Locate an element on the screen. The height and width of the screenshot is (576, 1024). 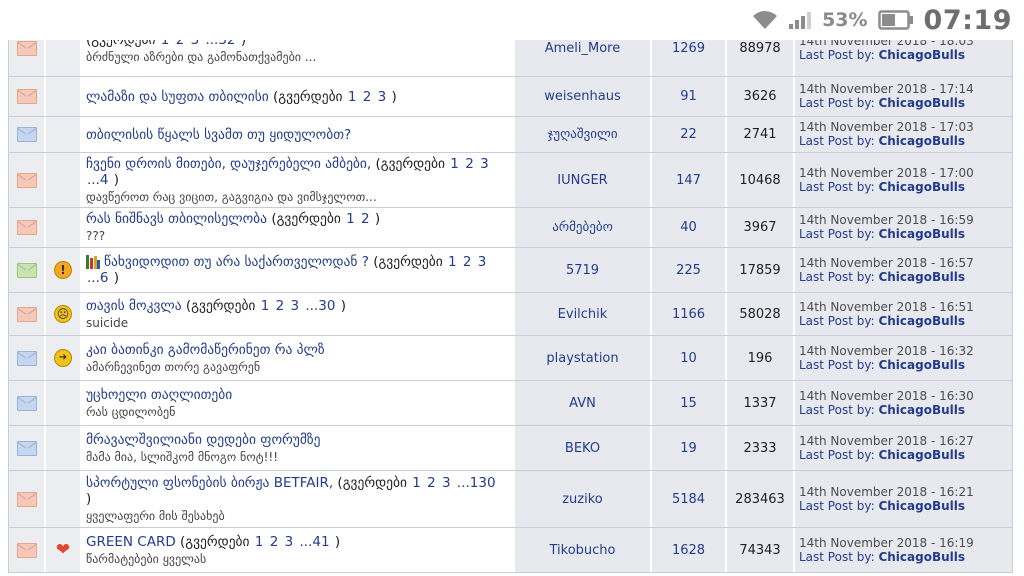
topic-author-link: 5719 is located at coordinates (582, 270).